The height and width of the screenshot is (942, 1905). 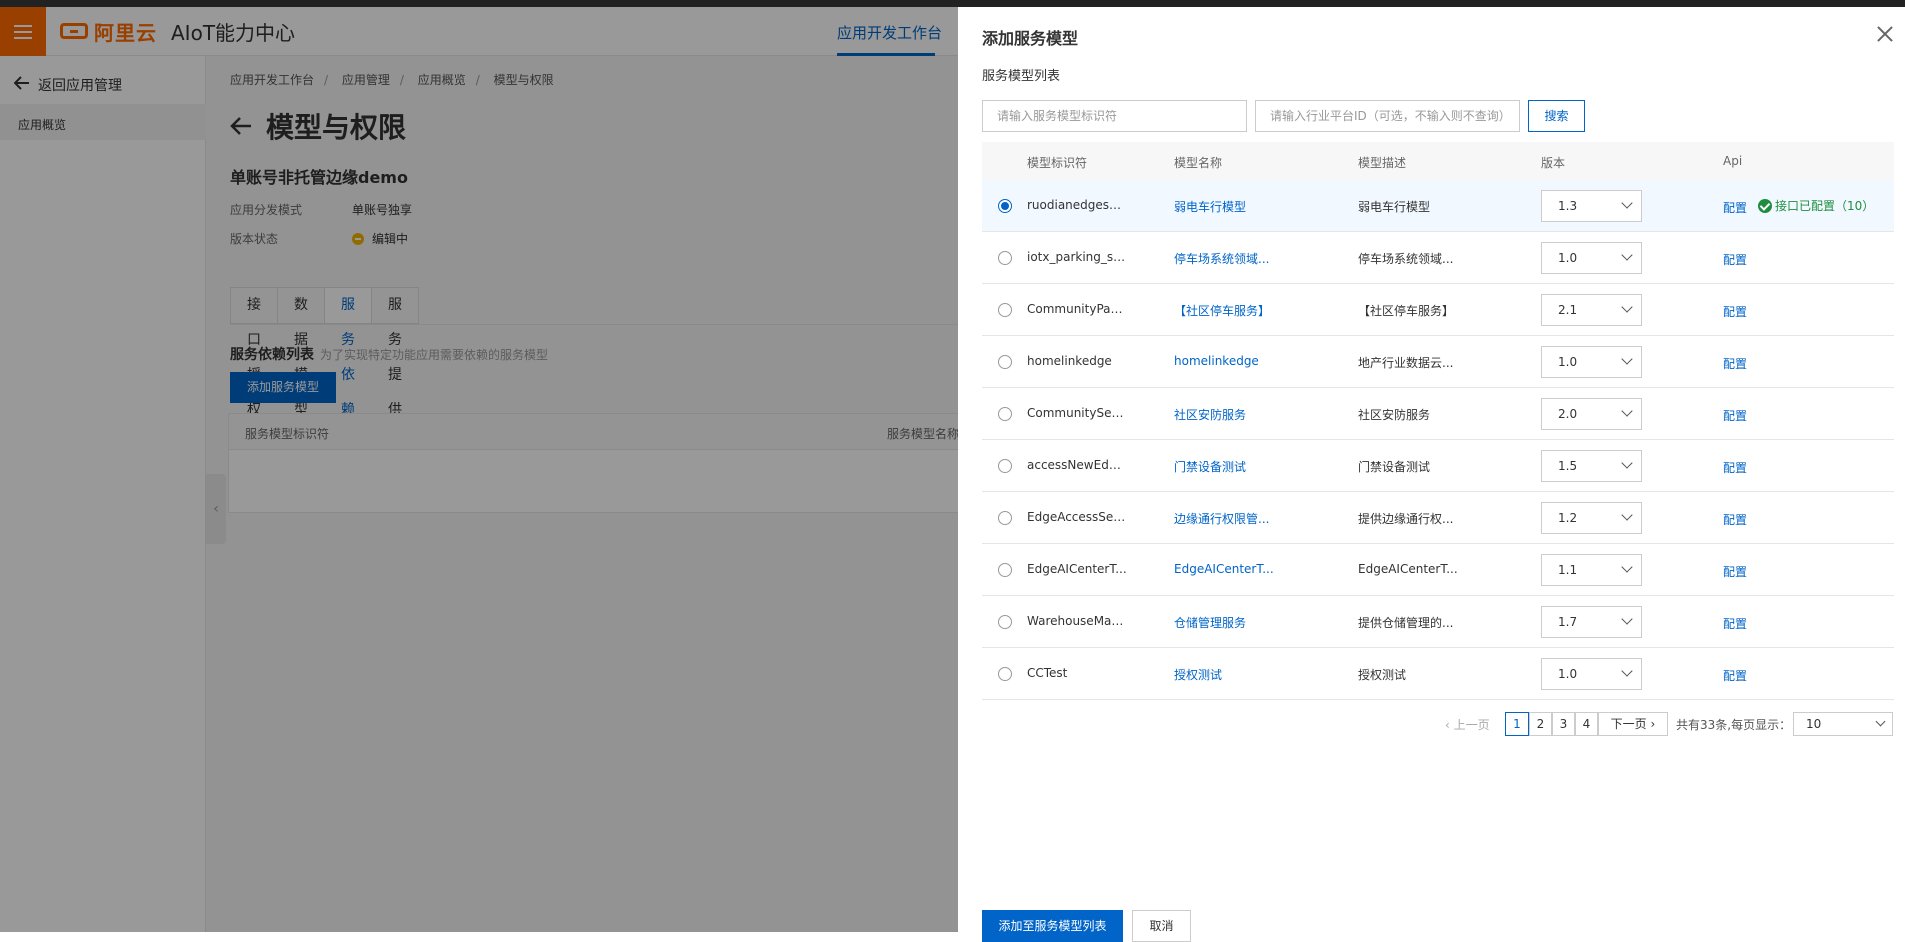 I want to click on add-to-list-button: 添加至服务模型列表, so click(x=1052, y=926).